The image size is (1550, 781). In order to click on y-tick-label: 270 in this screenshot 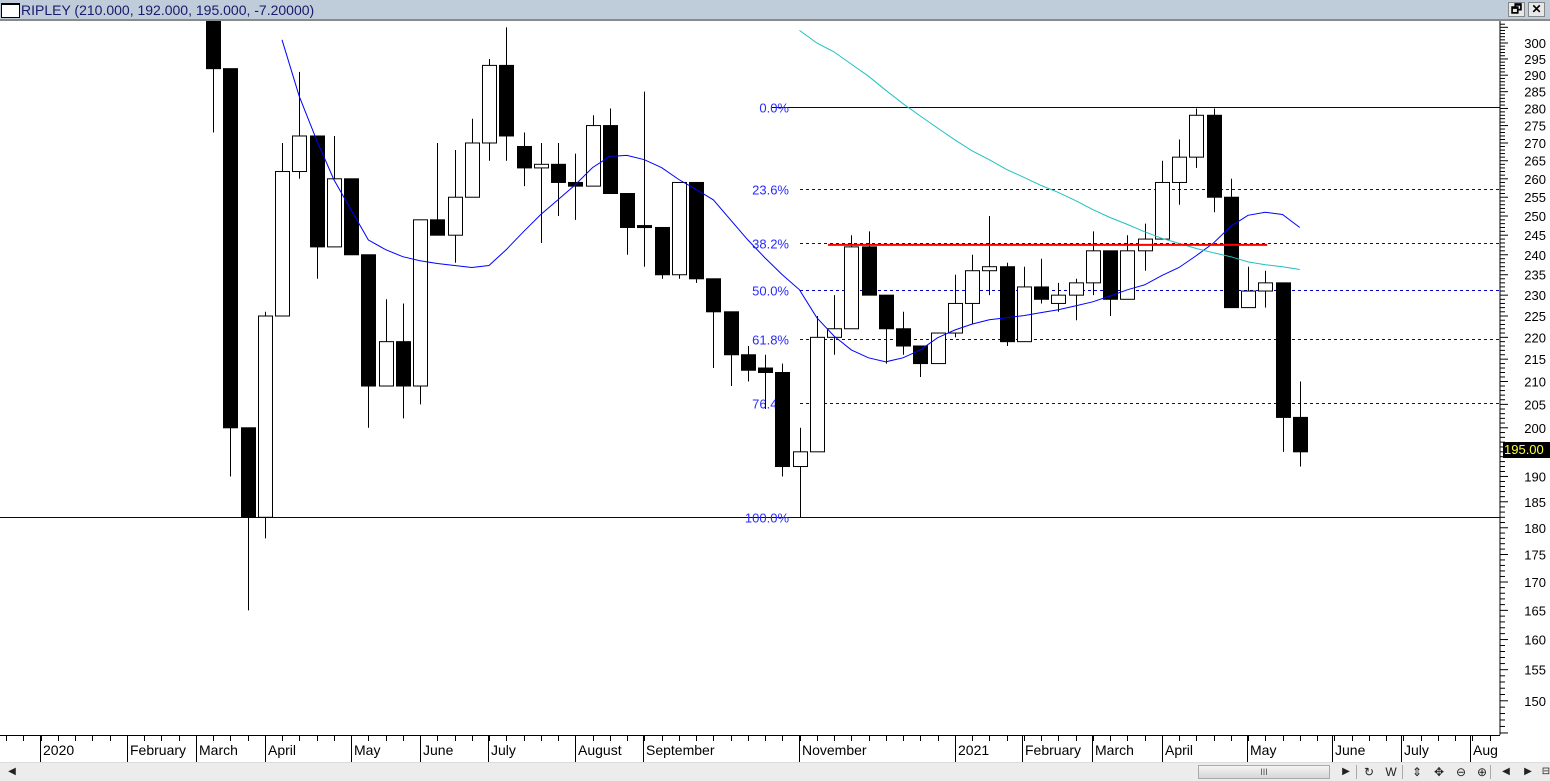, I will do `click(1535, 143)`.